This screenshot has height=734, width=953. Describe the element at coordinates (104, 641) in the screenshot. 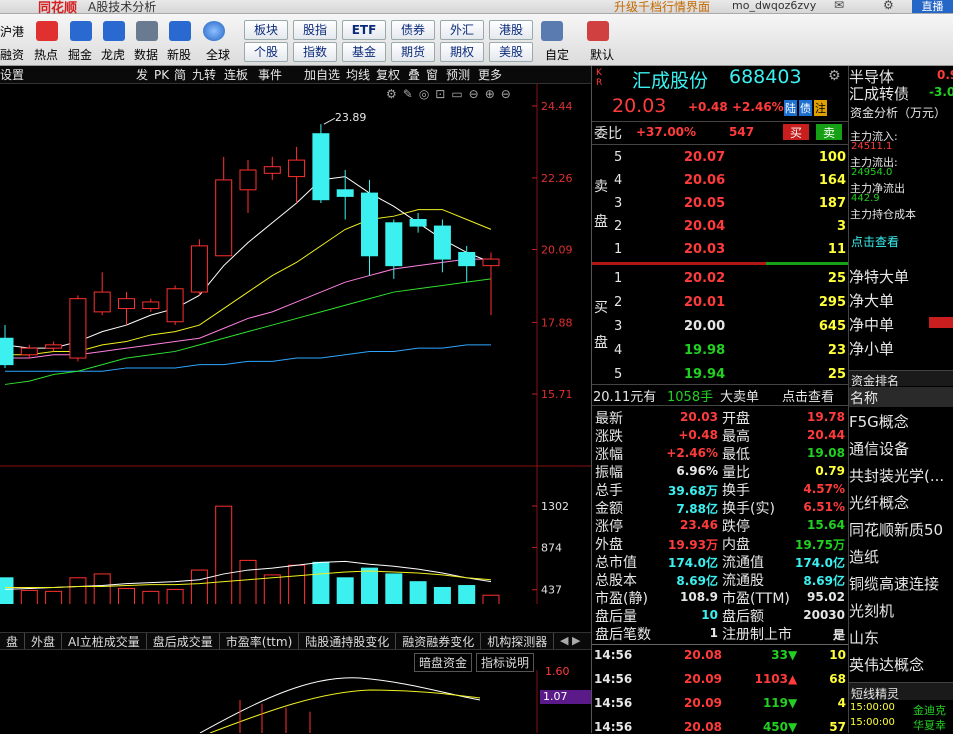

I see `tab-ai-volume: AI立桩成交量` at that location.